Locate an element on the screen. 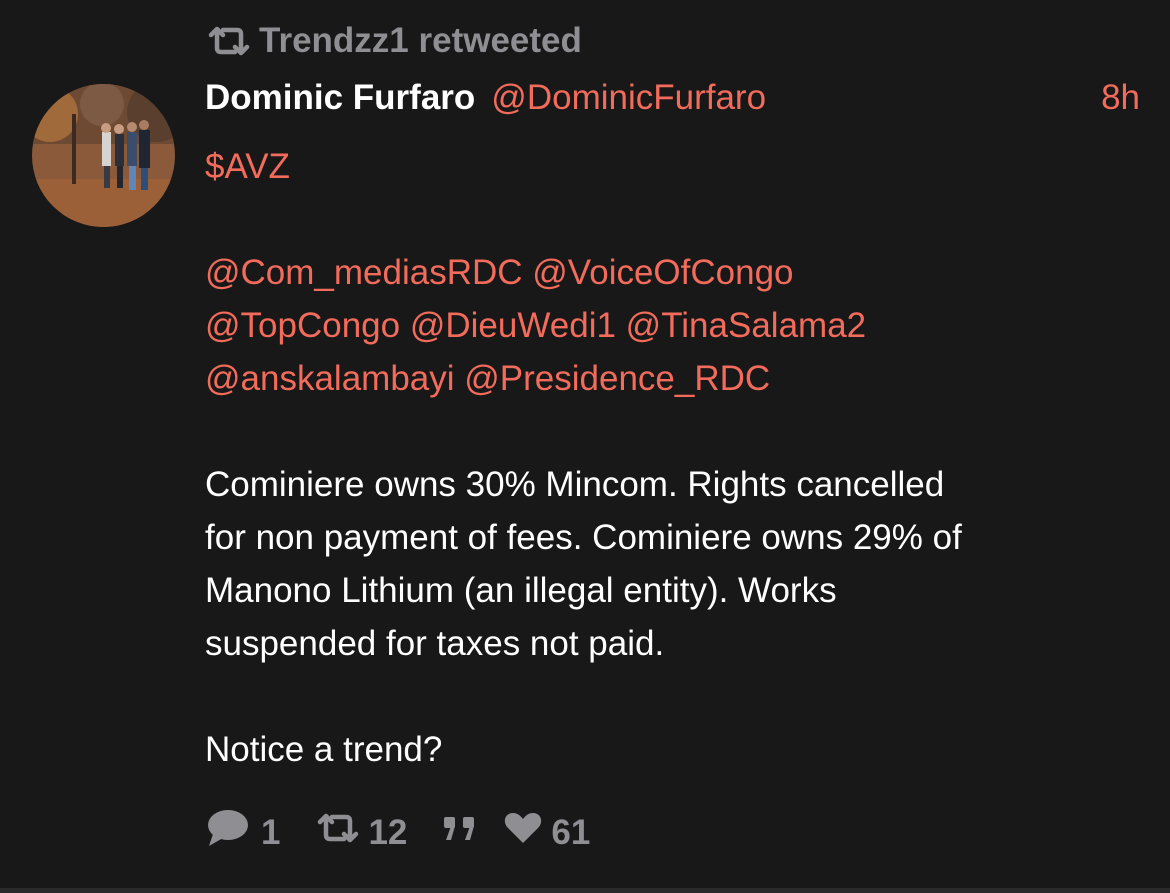 Image resolution: width=1170 pixels, height=893 pixels. mention: @DieuWedi1 is located at coordinates (513, 325).